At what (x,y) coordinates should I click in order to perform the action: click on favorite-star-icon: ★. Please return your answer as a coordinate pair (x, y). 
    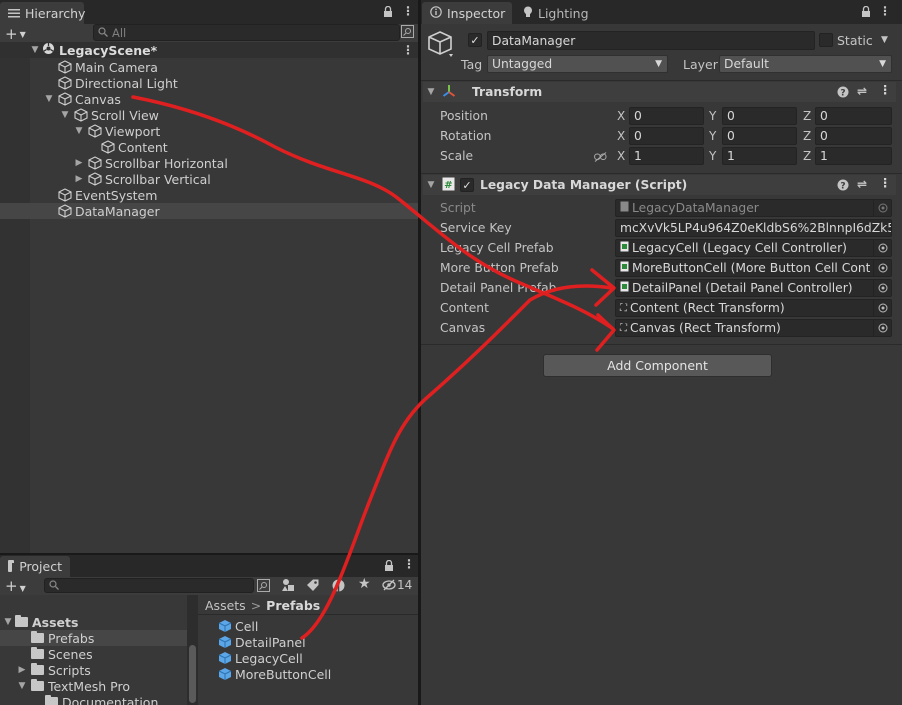
    Looking at the image, I should click on (364, 584).